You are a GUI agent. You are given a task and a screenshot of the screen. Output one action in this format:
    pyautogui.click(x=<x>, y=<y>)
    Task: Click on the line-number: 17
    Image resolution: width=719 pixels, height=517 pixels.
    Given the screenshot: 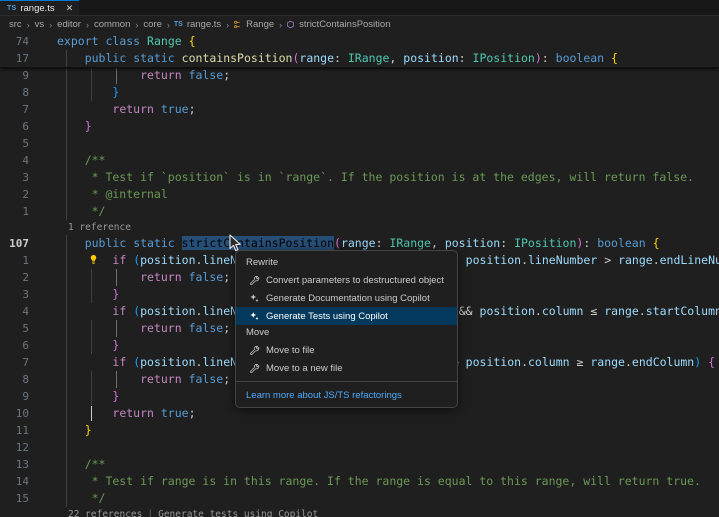 What is the action you would take?
    pyautogui.click(x=22, y=58)
    